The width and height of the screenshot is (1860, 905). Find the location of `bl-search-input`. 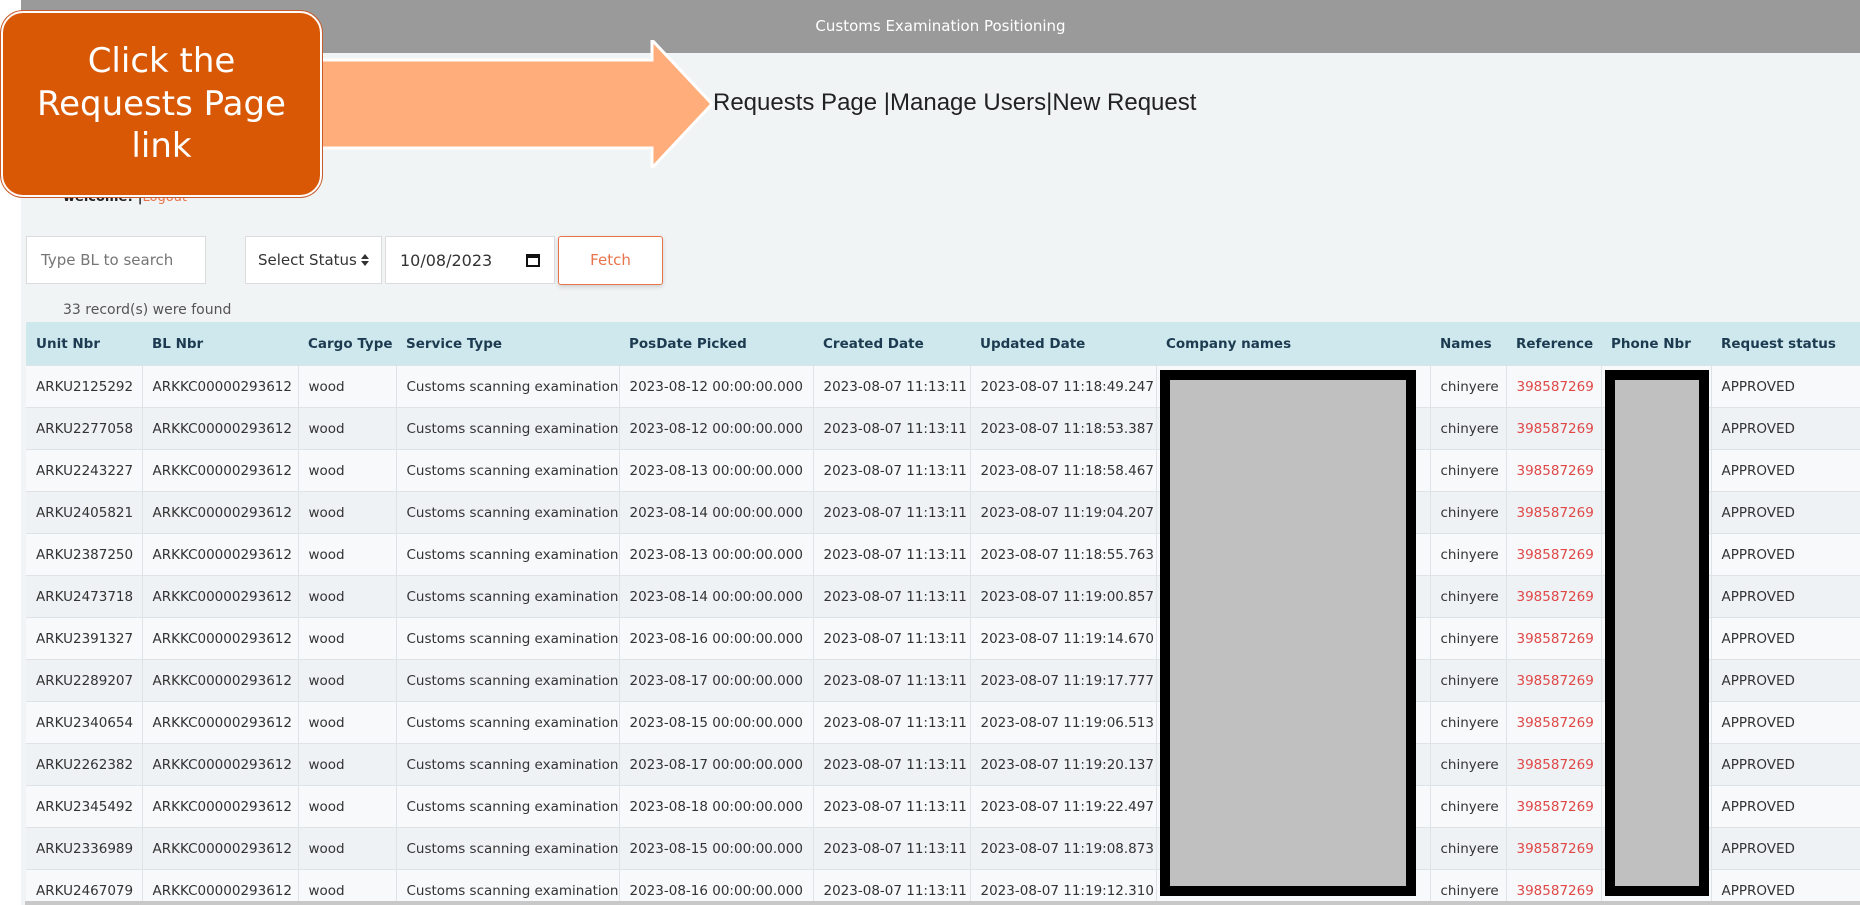

bl-search-input is located at coordinates (116, 260).